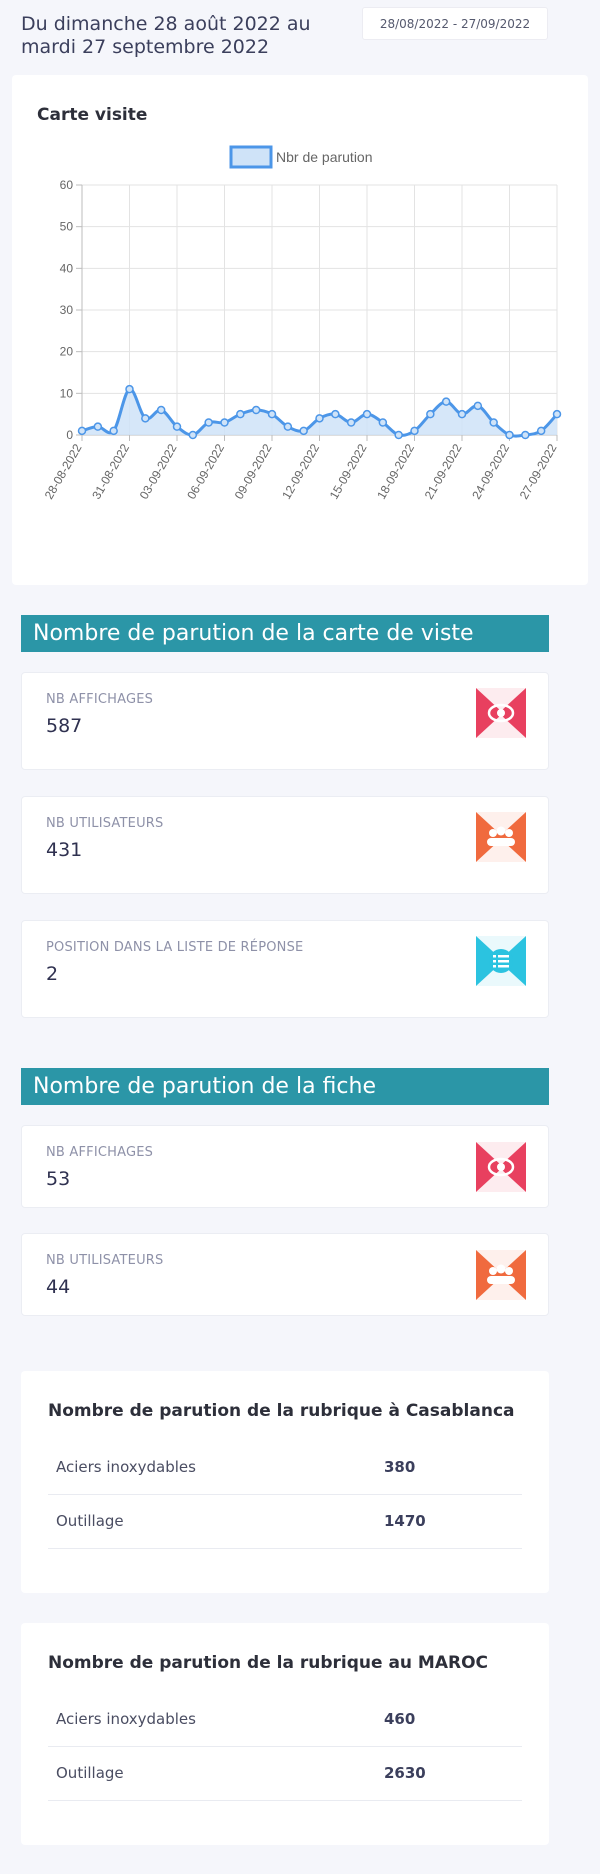 The image size is (600, 1874). Describe the element at coordinates (58, 1287) in the screenshot. I see `stat-value: 44` at that location.